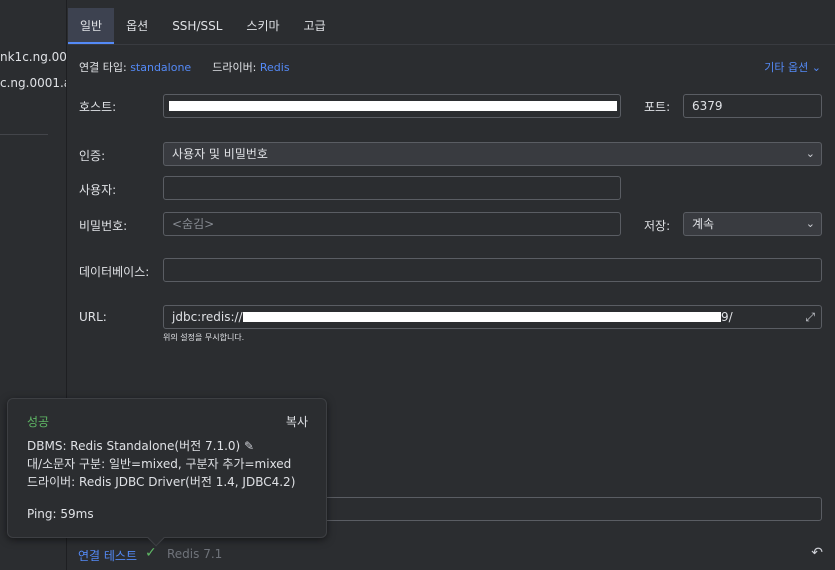  Describe the element at coordinates (33, 57) in the screenshot. I see `connection-list-item: nk1c.ng.000` at that location.